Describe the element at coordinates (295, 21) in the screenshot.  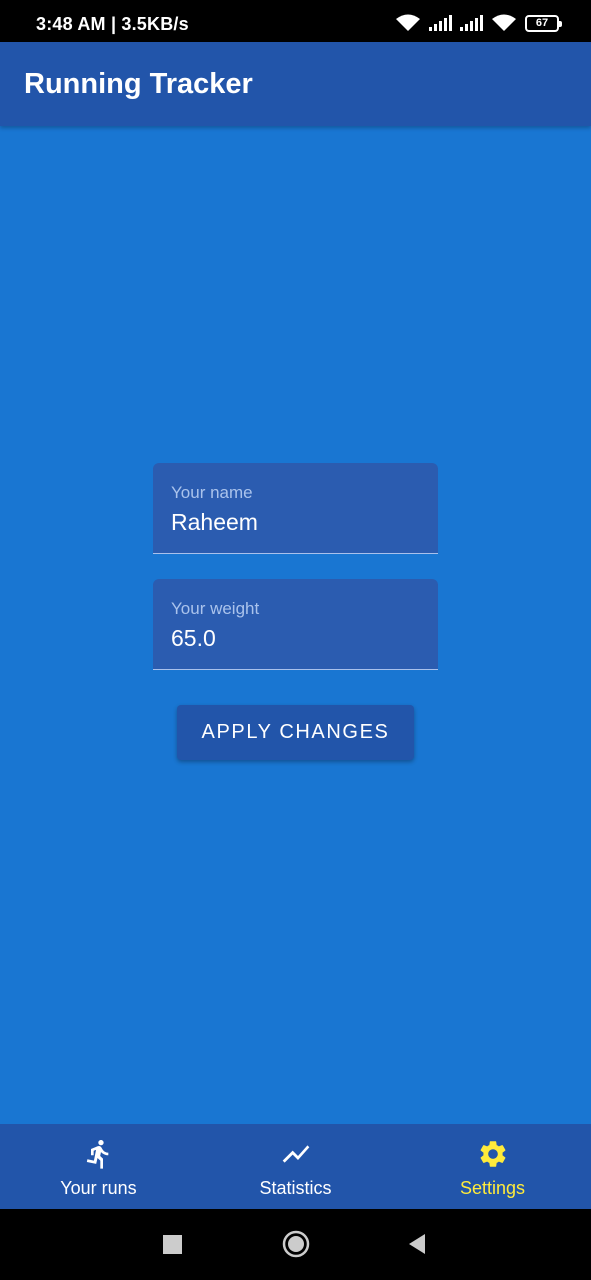
I see `status-bar: 3:48 AM | 3.5KB/s 67` at that location.